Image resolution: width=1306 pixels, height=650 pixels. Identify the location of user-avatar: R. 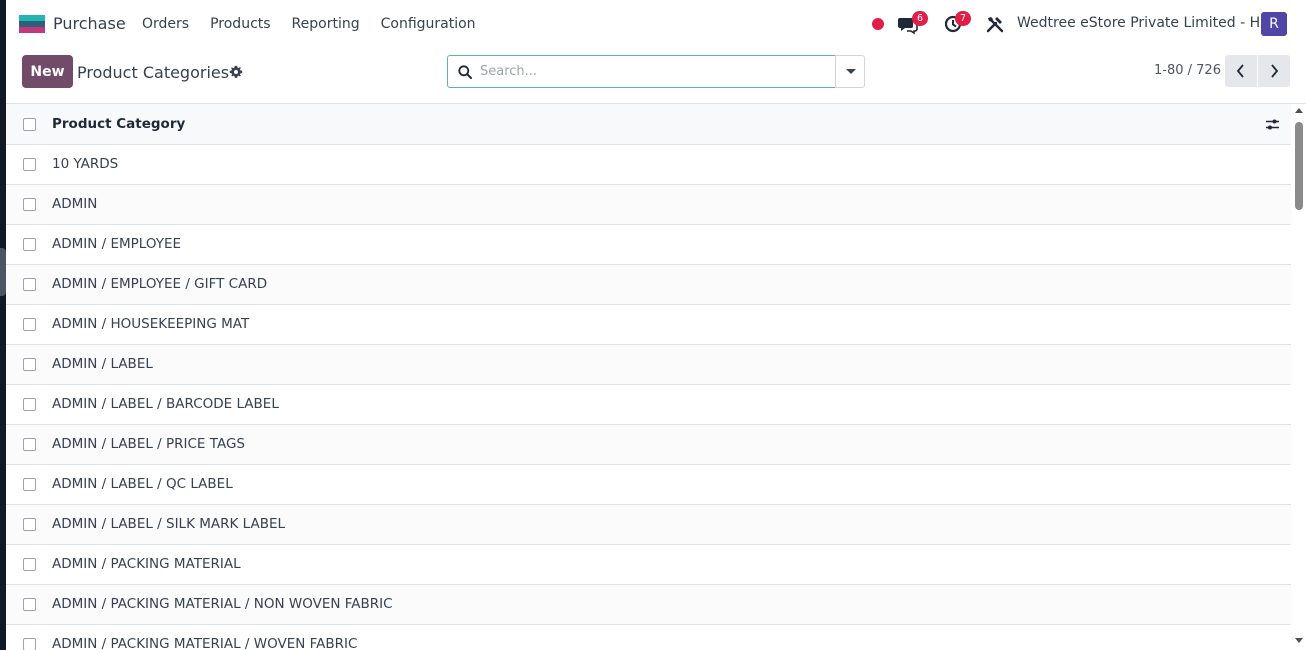
(1274, 24).